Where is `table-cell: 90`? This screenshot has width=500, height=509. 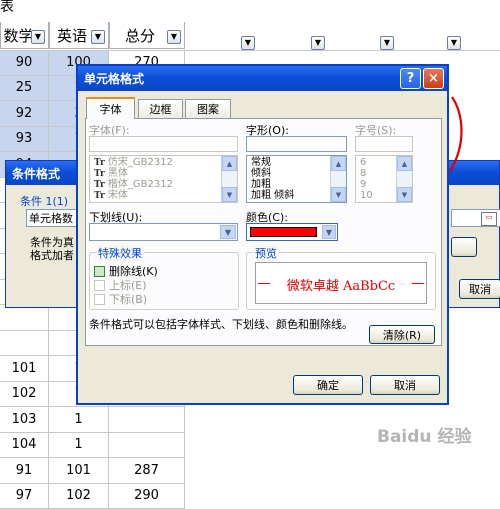
table-cell: 90 is located at coordinates (24, 63).